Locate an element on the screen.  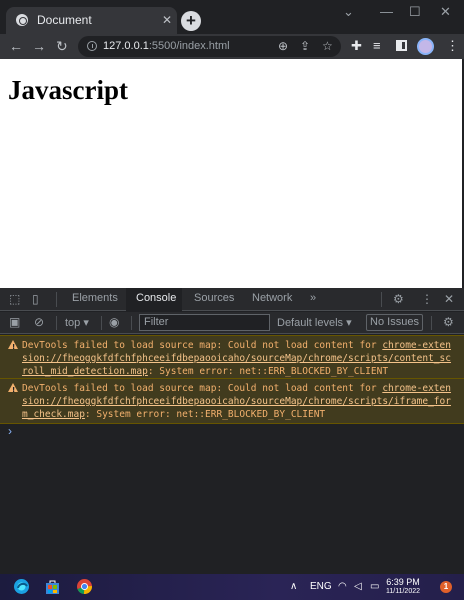
close-devtools-icon: ✕ is located at coordinates (449, 299).